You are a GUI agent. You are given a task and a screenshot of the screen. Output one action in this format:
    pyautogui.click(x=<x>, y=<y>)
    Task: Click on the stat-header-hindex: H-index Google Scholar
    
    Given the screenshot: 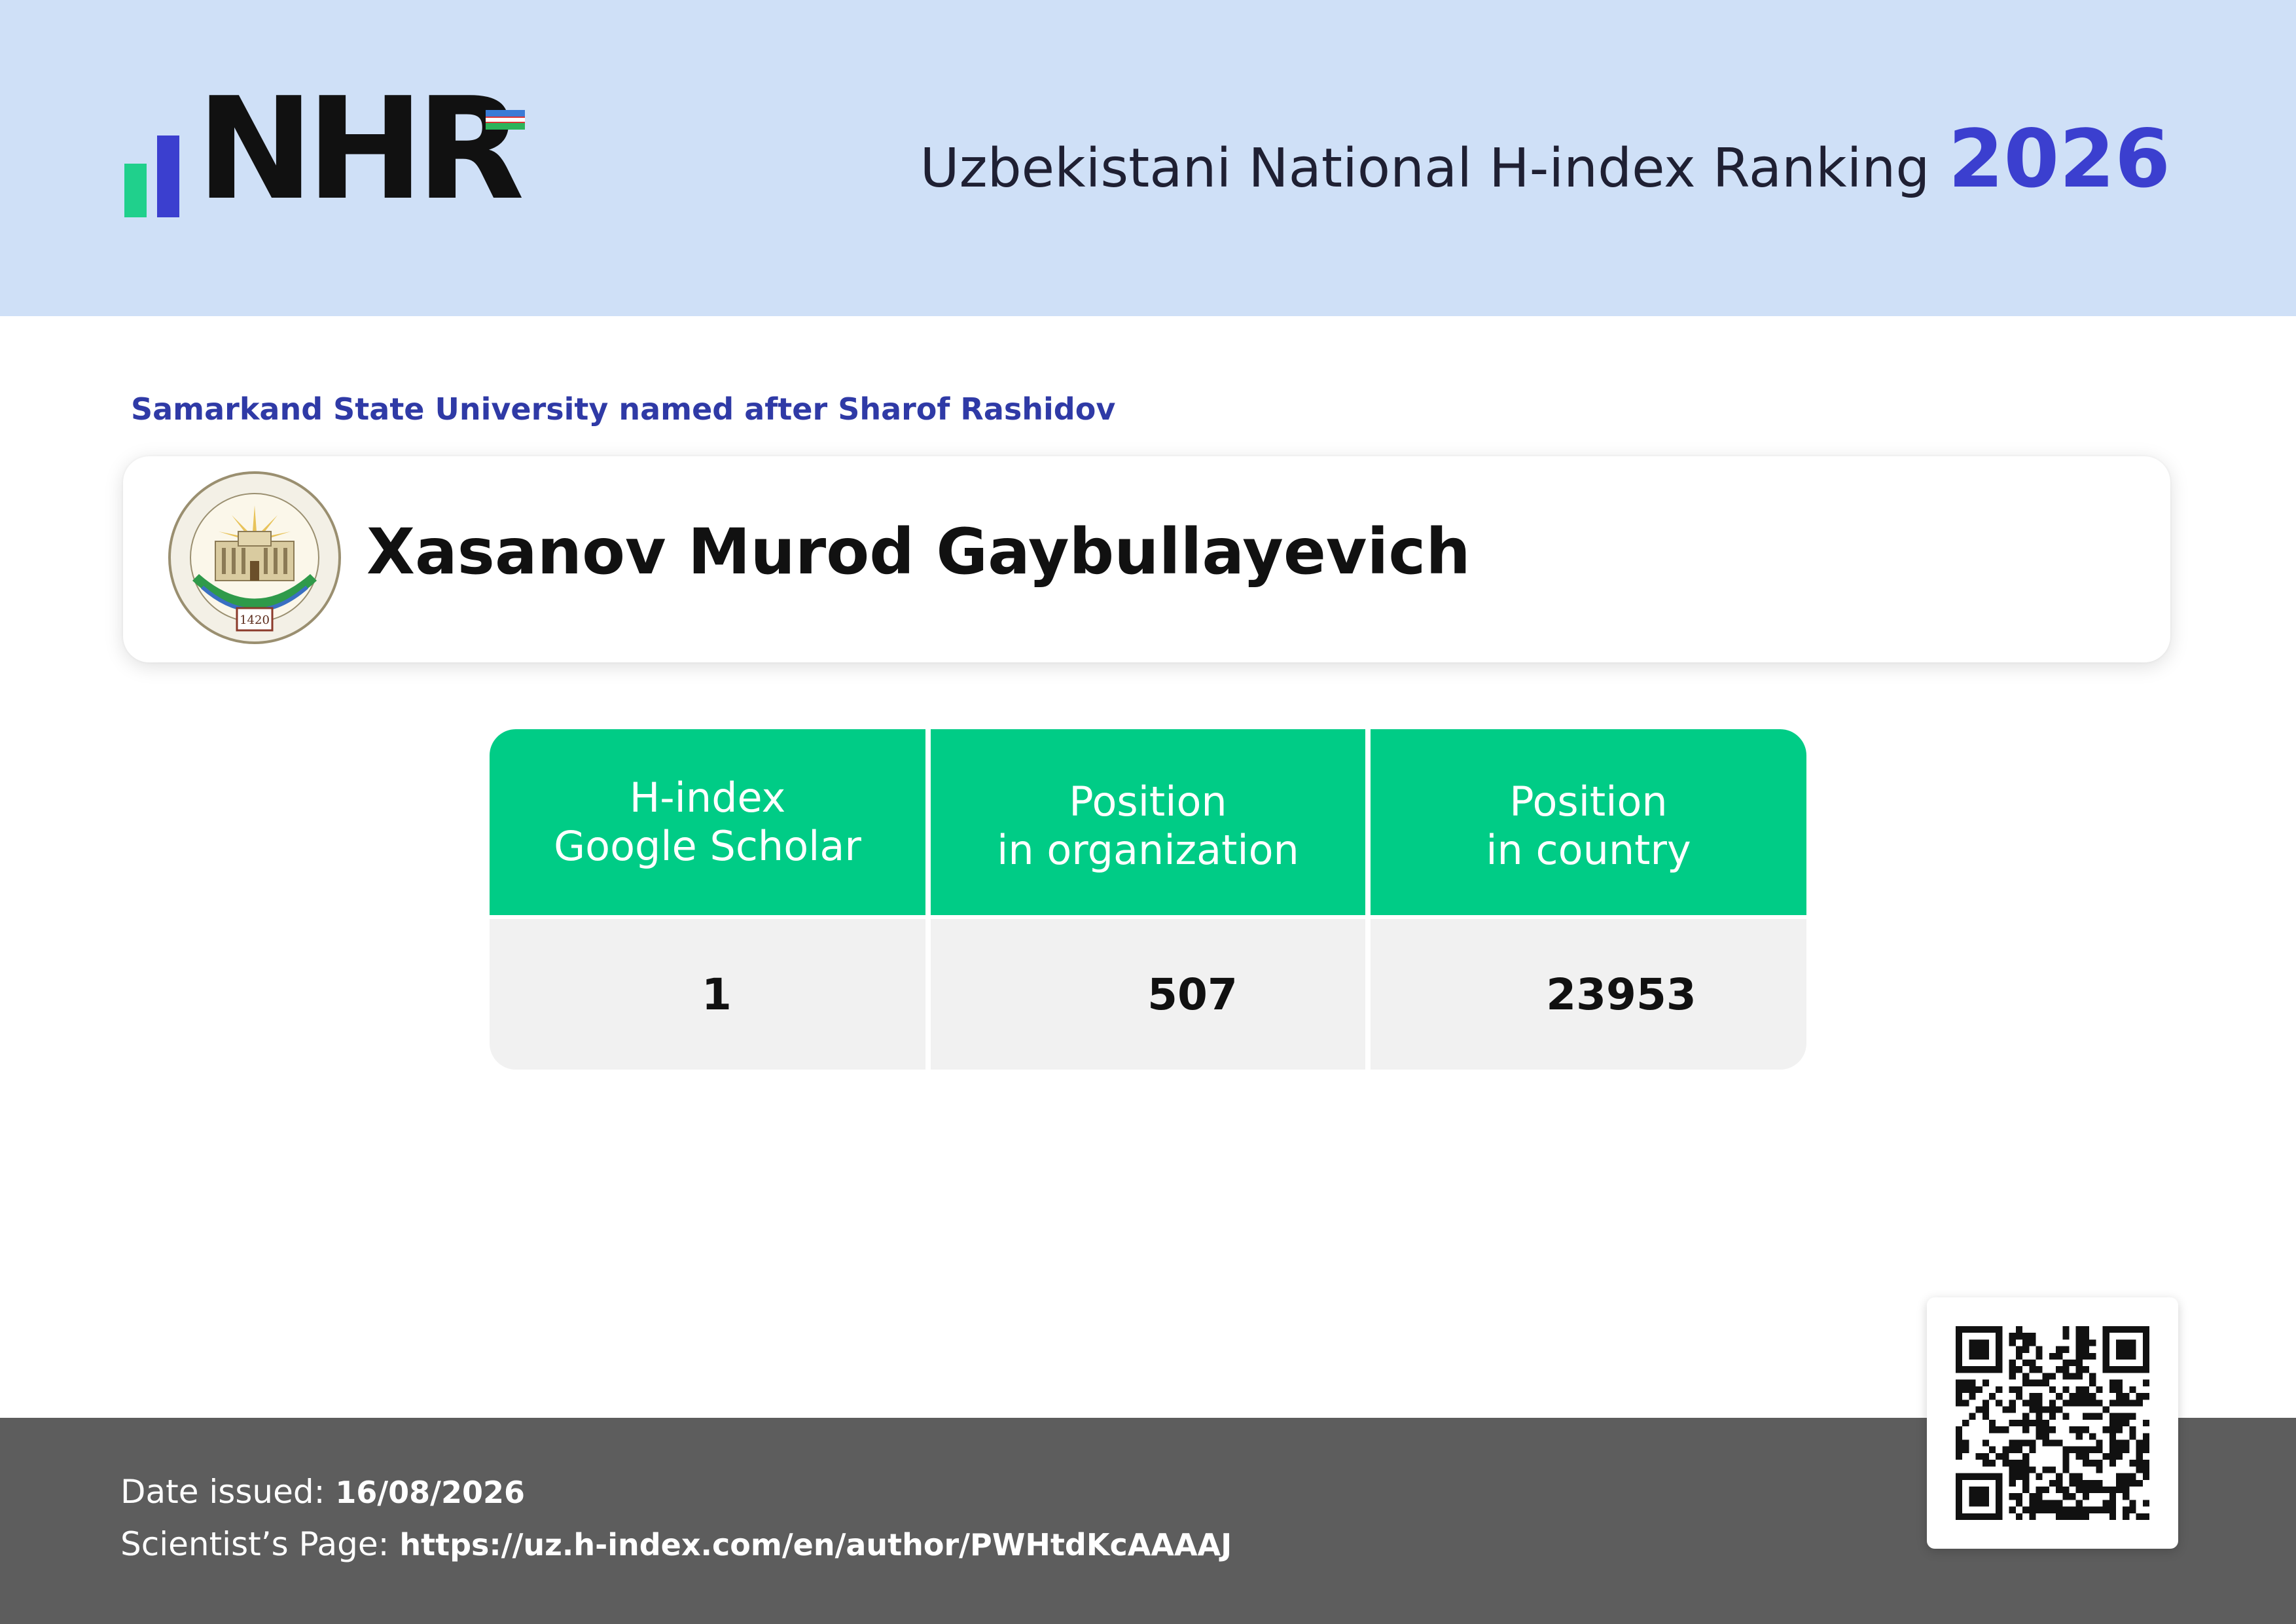 What is the action you would take?
    pyautogui.click(x=708, y=822)
    